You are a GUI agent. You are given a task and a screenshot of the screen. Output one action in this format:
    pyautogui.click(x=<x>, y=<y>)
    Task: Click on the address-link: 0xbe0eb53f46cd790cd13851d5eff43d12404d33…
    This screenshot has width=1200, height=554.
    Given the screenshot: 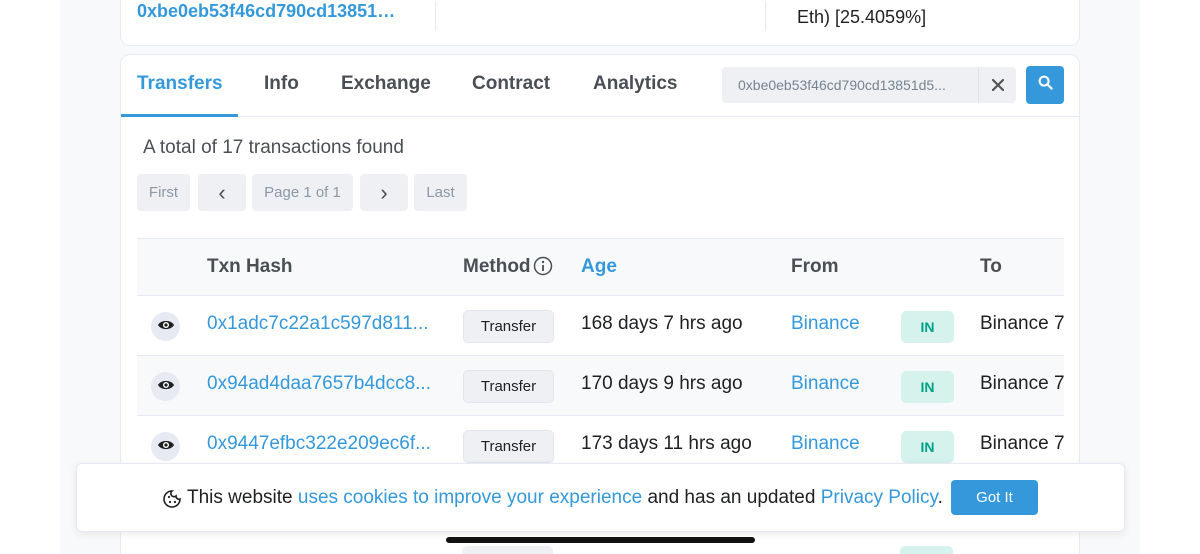 What is the action you would take?
    pyautogui.click(x=267, y=11)
    